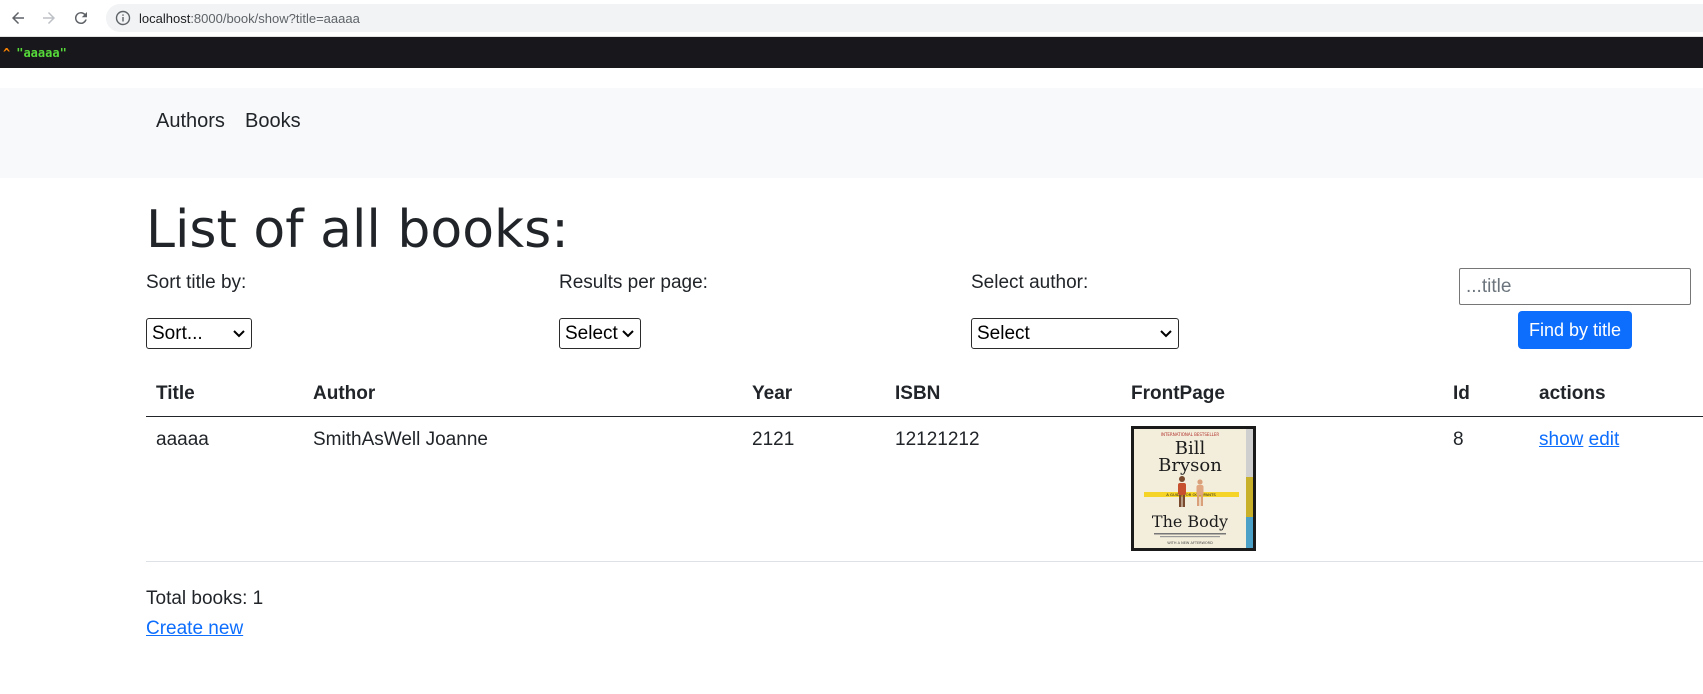 The height and width of the screenshot is (694, 1703). What do you see at coordinates (851, 133) in the screenshot?
I see `main-navbar: Authors Books` at bounding box center [851, 133].